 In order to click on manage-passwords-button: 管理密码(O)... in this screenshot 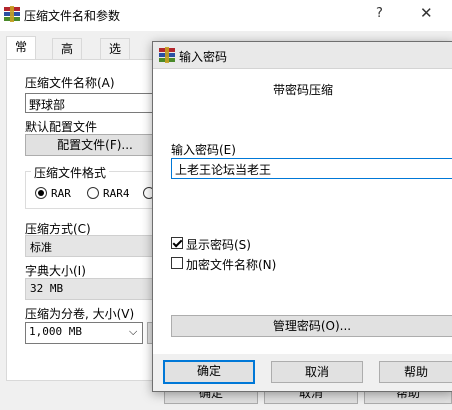, I will do `click(311, 326)`.